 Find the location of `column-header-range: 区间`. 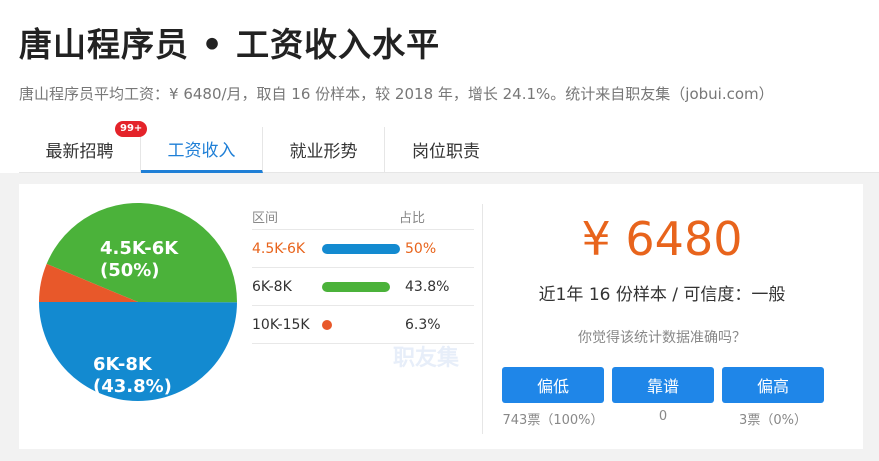

column-header-range: 区间 is located at coordinates (265, 218).